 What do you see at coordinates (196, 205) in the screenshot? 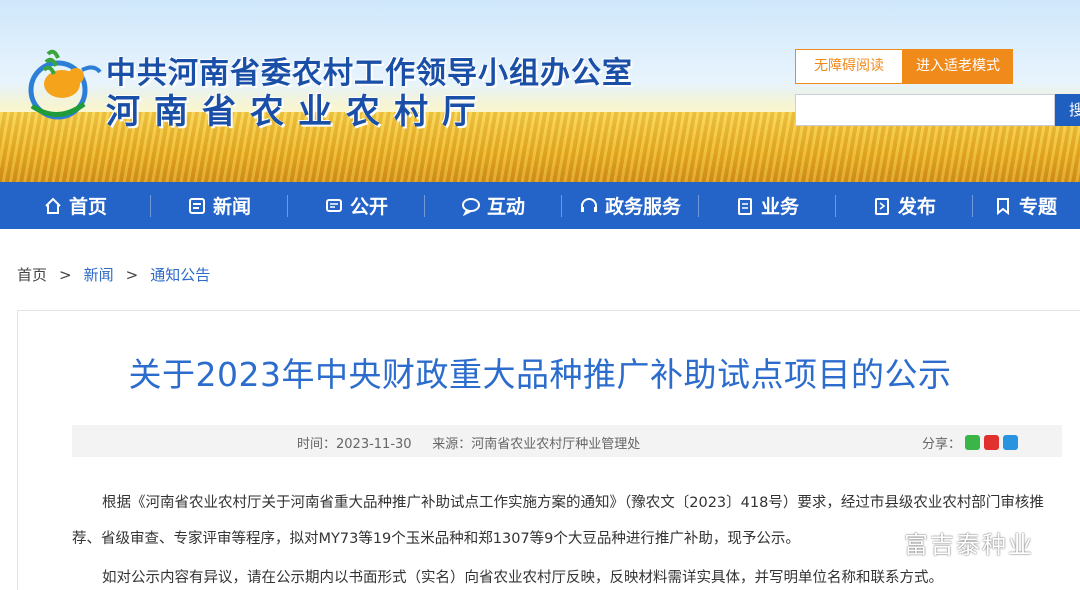
I see `news-icon` at bounding box center [196, 205].